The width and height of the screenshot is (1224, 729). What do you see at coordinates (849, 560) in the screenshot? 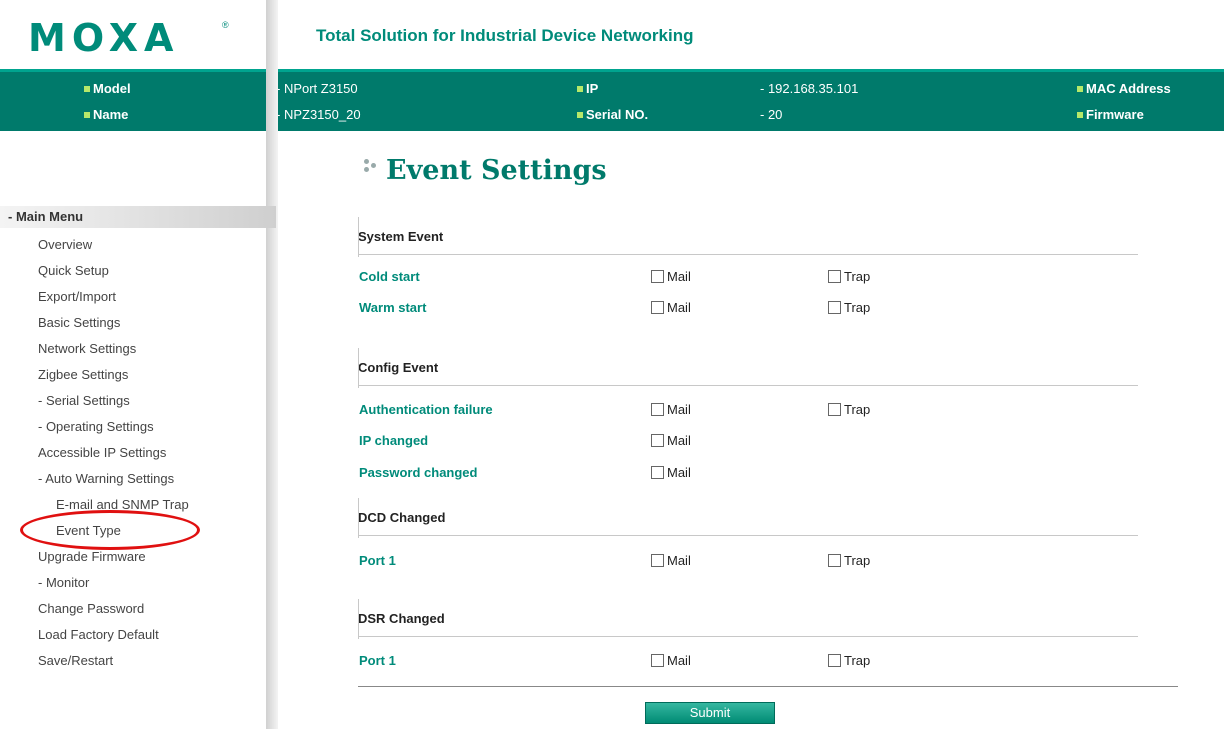
I see `dcd-port-1-trap-checkbox: Trap` at bounding box center [849, 560].